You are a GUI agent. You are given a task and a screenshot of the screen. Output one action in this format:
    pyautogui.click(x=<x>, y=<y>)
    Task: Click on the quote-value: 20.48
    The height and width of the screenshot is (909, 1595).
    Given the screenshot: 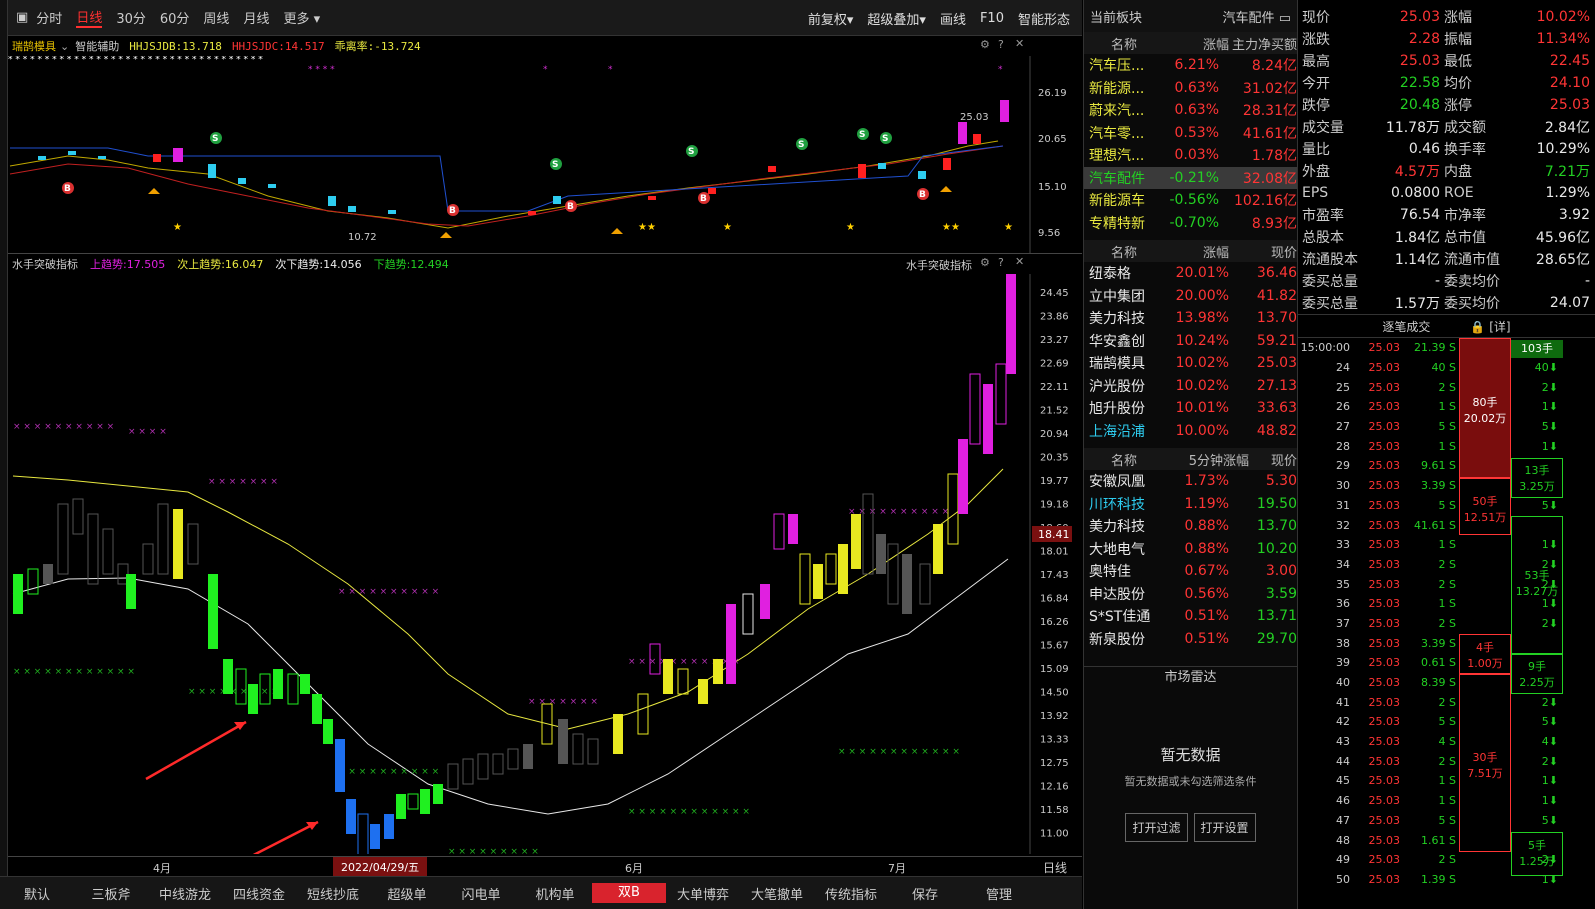 What is the action you would take?
    pyautogui.click(x=1419, y=105)
    